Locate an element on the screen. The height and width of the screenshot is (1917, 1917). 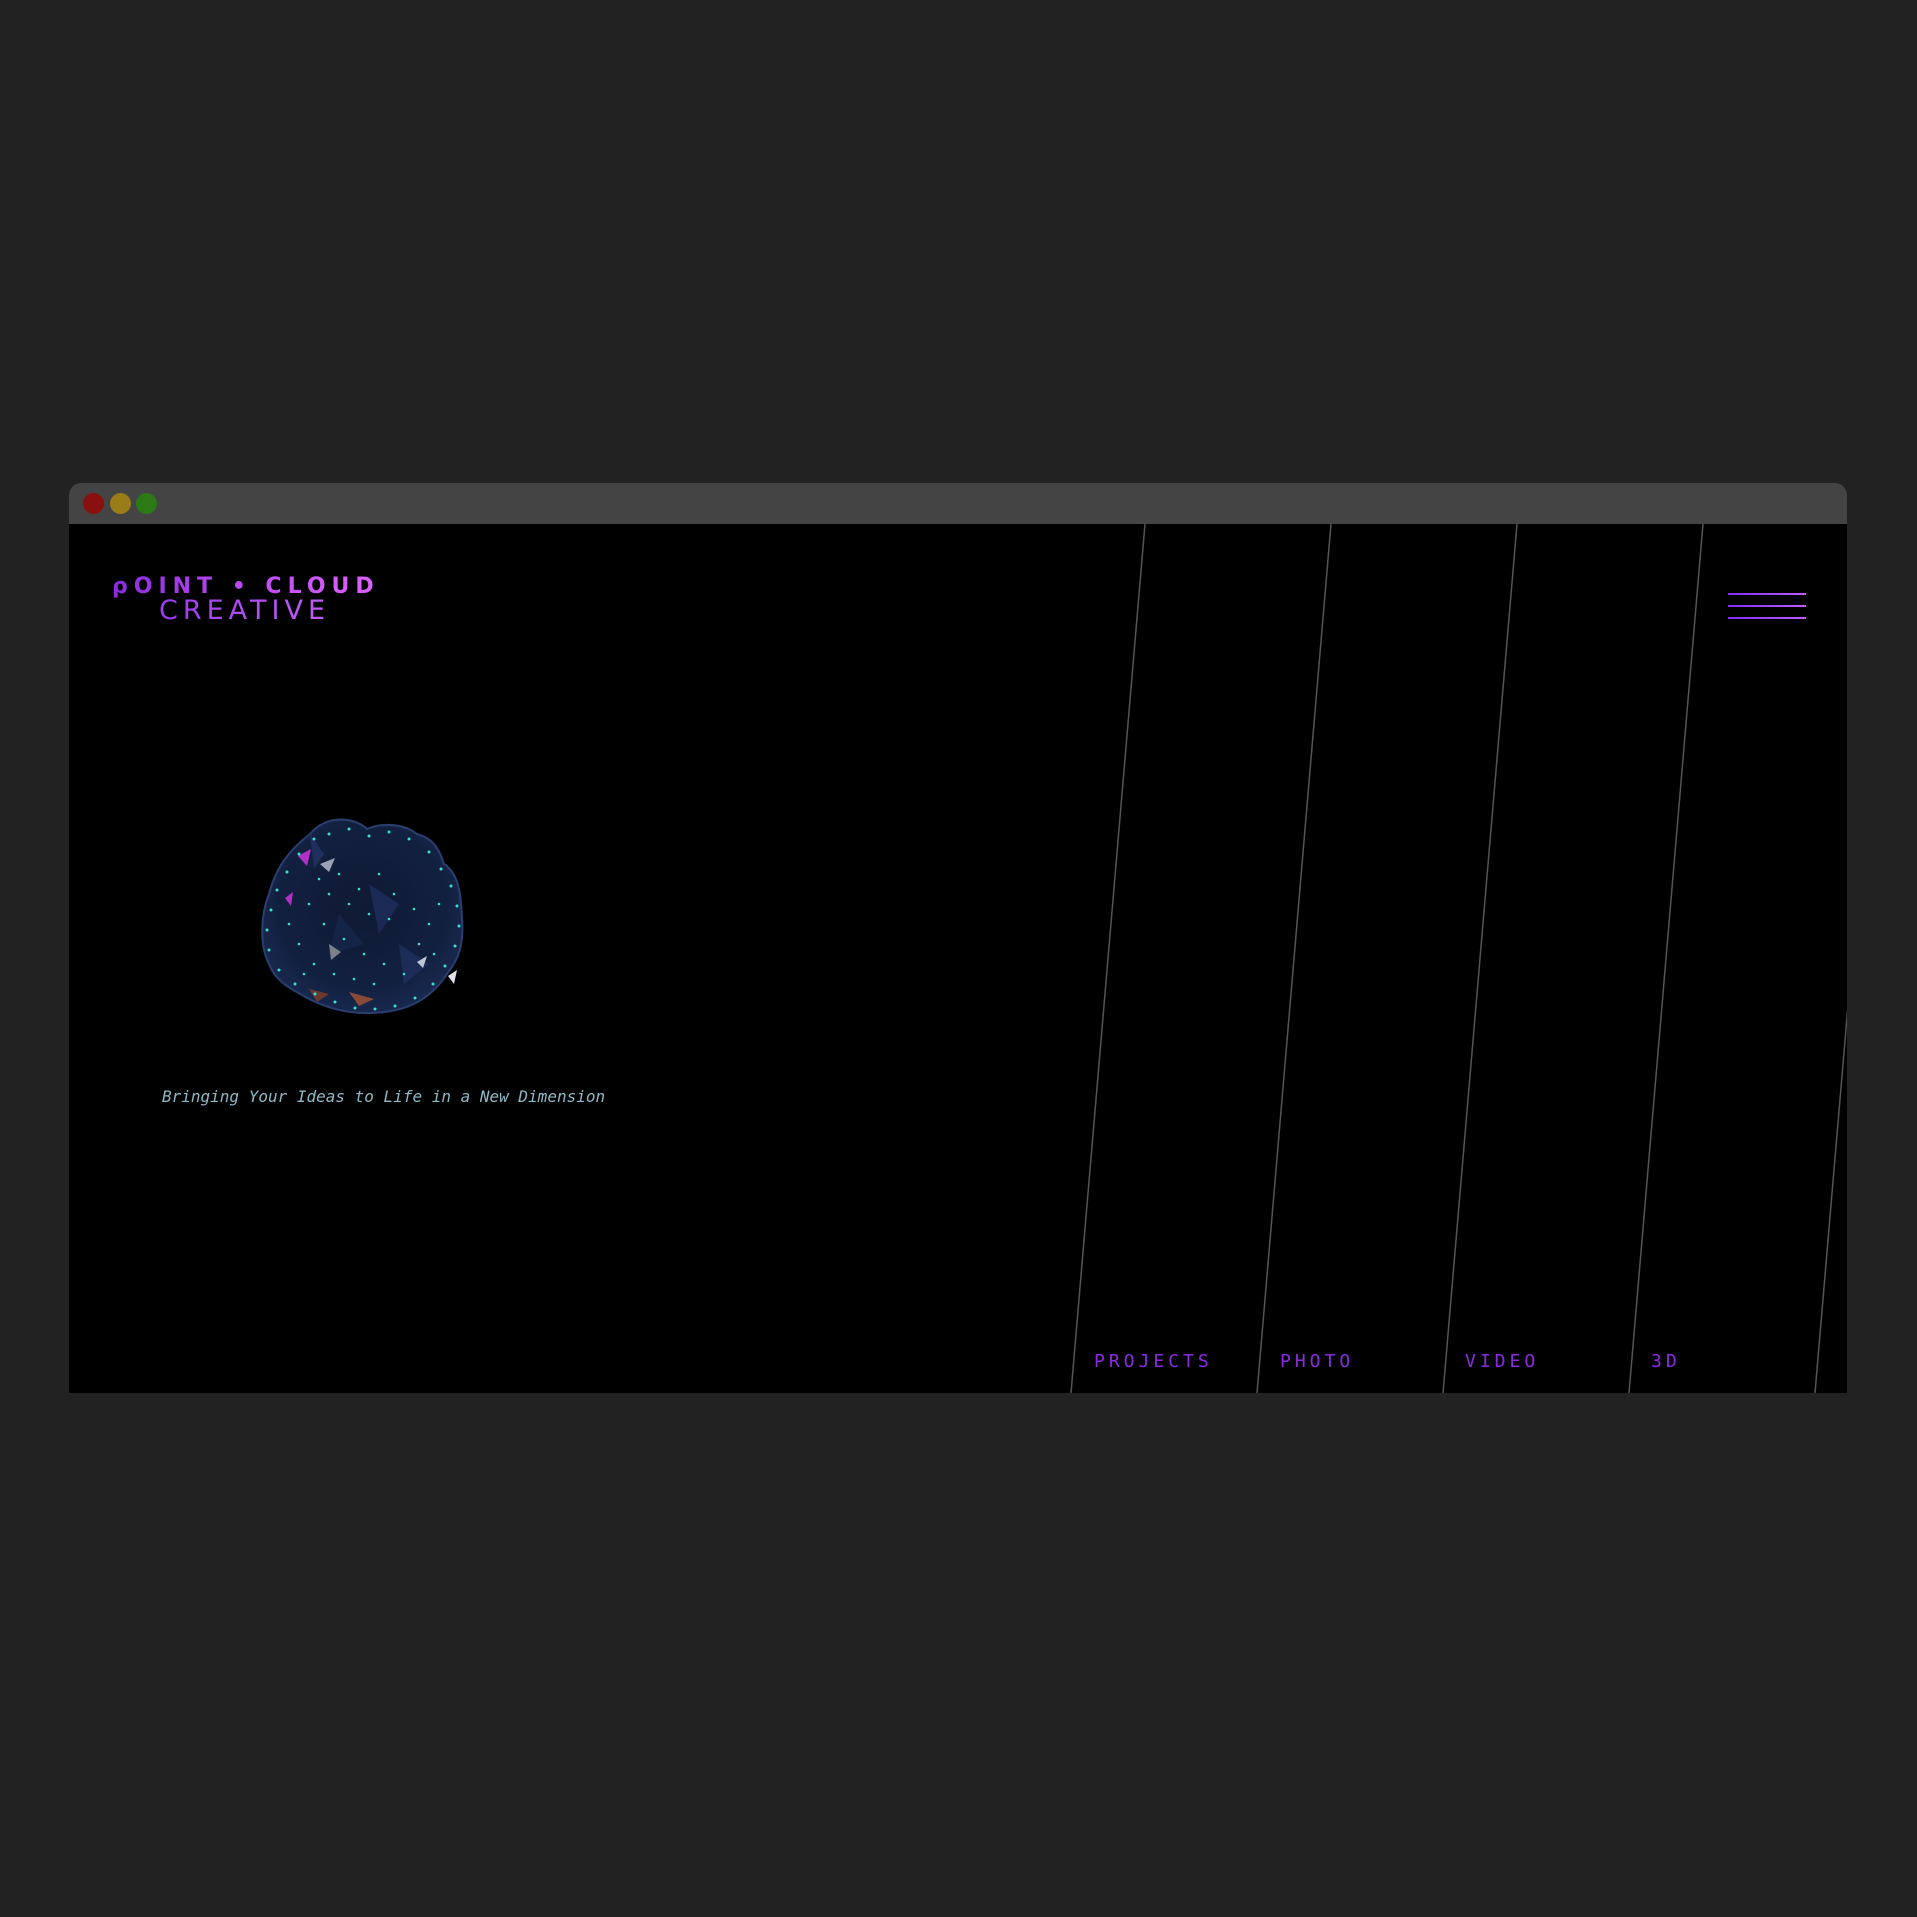
point-cloud-blob-image is located at coordinates (362, 916).